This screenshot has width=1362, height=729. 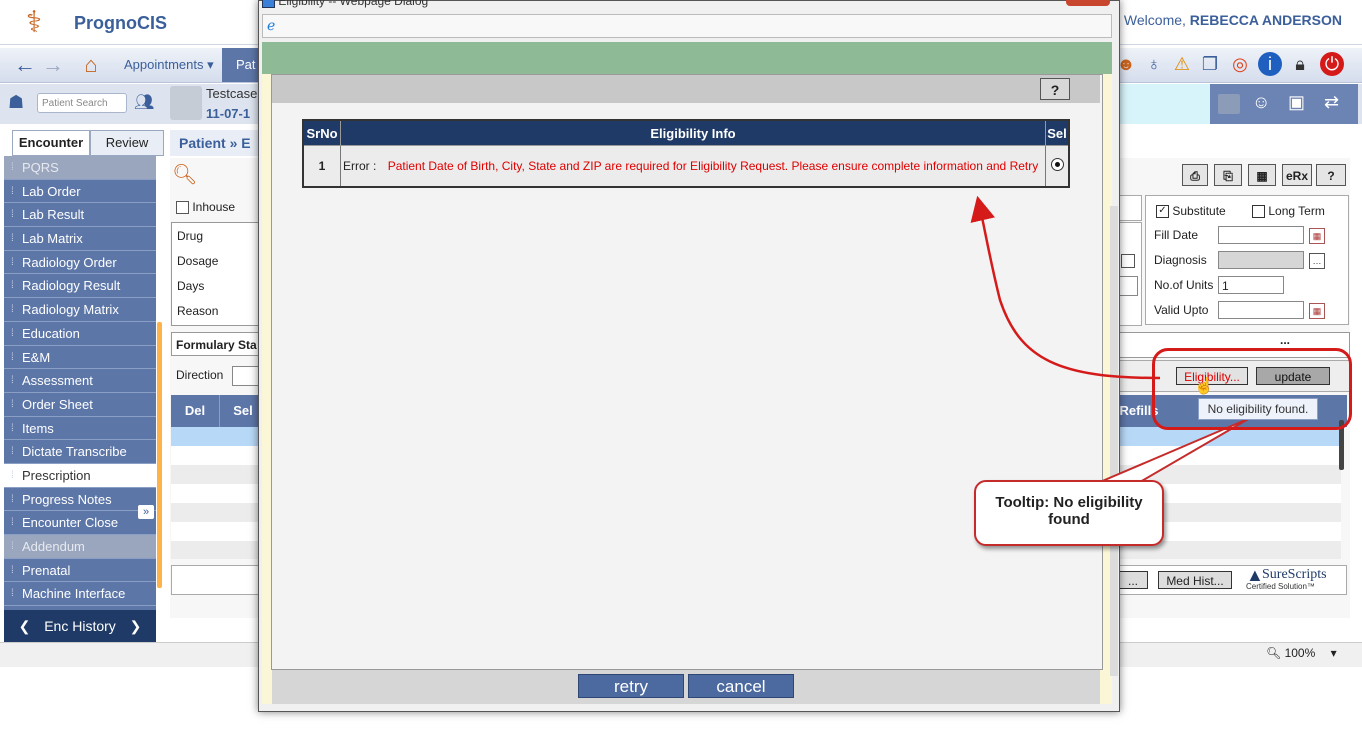 What do you see at coordinates (1069, 513) in the screenshot?
I see `annotation-callout: Tooltip: No eligibility found` at bounding box center [1069, 513].